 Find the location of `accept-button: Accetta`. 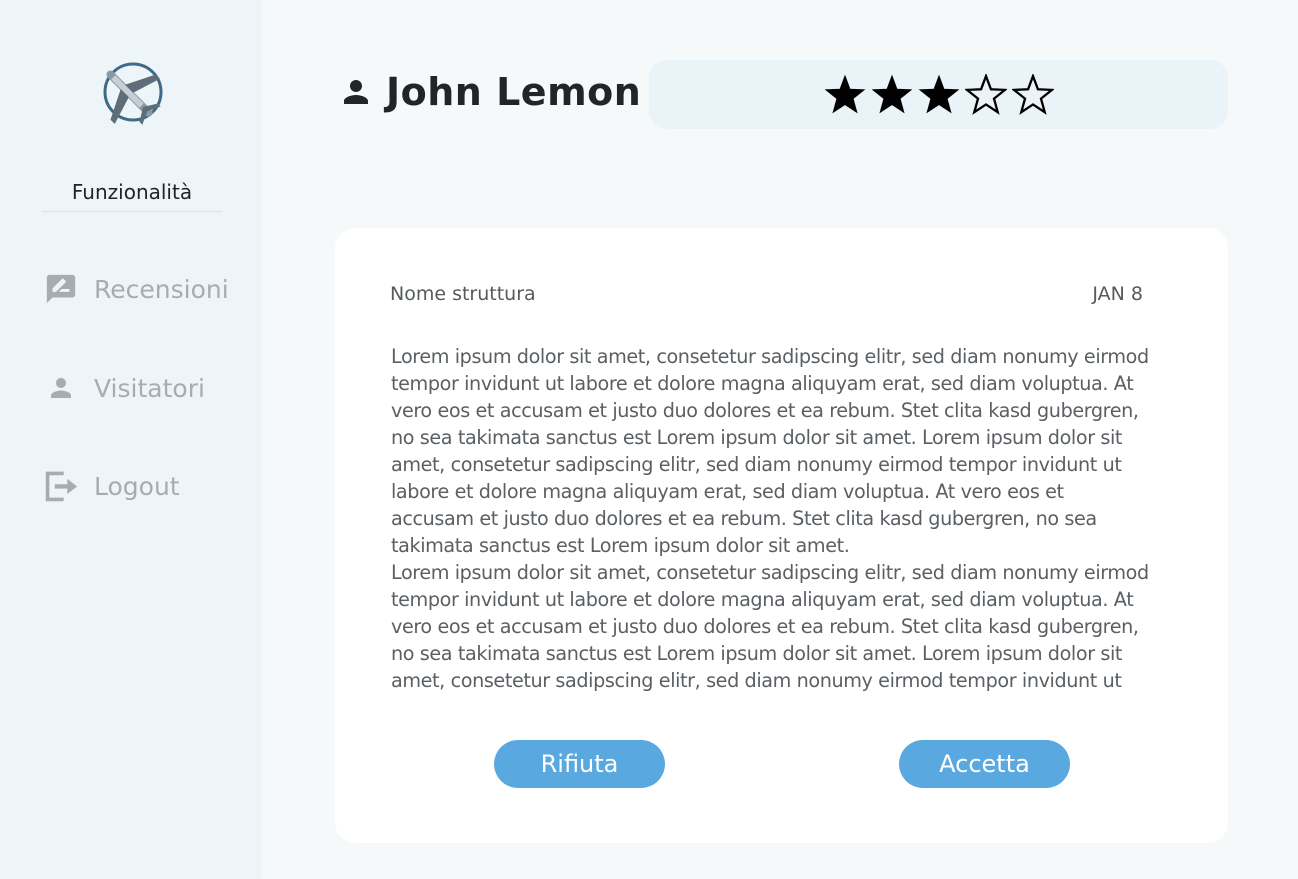

accept-button: Accetta is located at coordinates (984, 764).